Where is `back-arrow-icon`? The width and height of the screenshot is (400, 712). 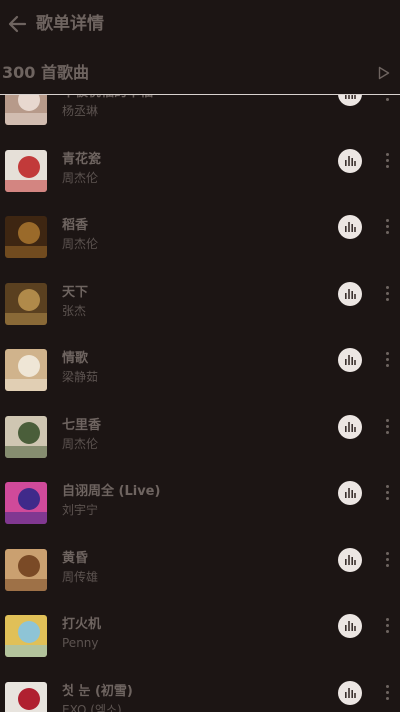 back-arrow-icon is located at coordinates (17, 24).